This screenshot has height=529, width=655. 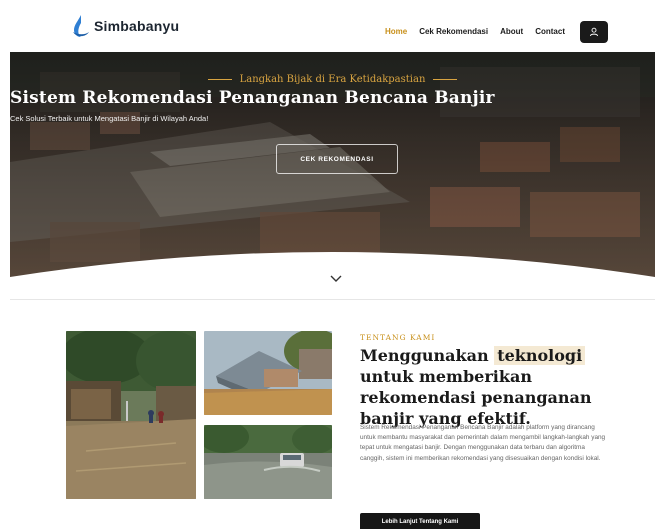 I want to click on hero-kicker: Langkah Bijak di Era Ketidakpastian, so click(x=332, y=79).